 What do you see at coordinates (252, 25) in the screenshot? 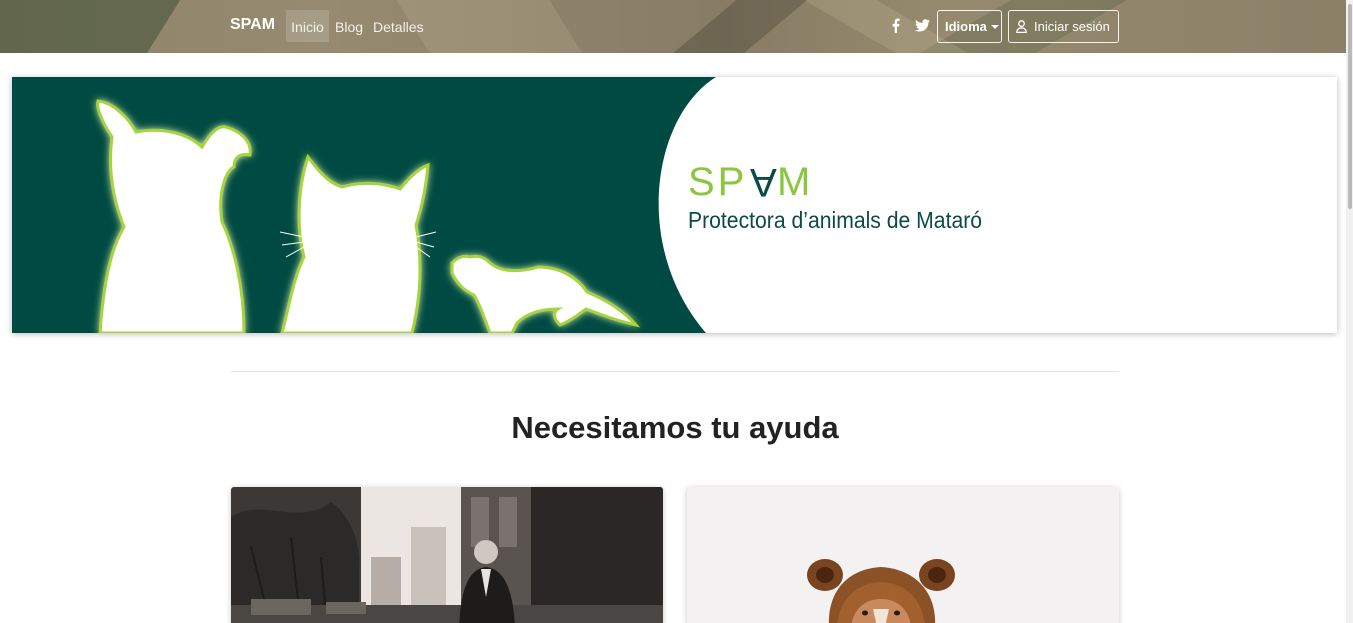
I see `brand-link: SPAM` at bounding box center [252, 25].